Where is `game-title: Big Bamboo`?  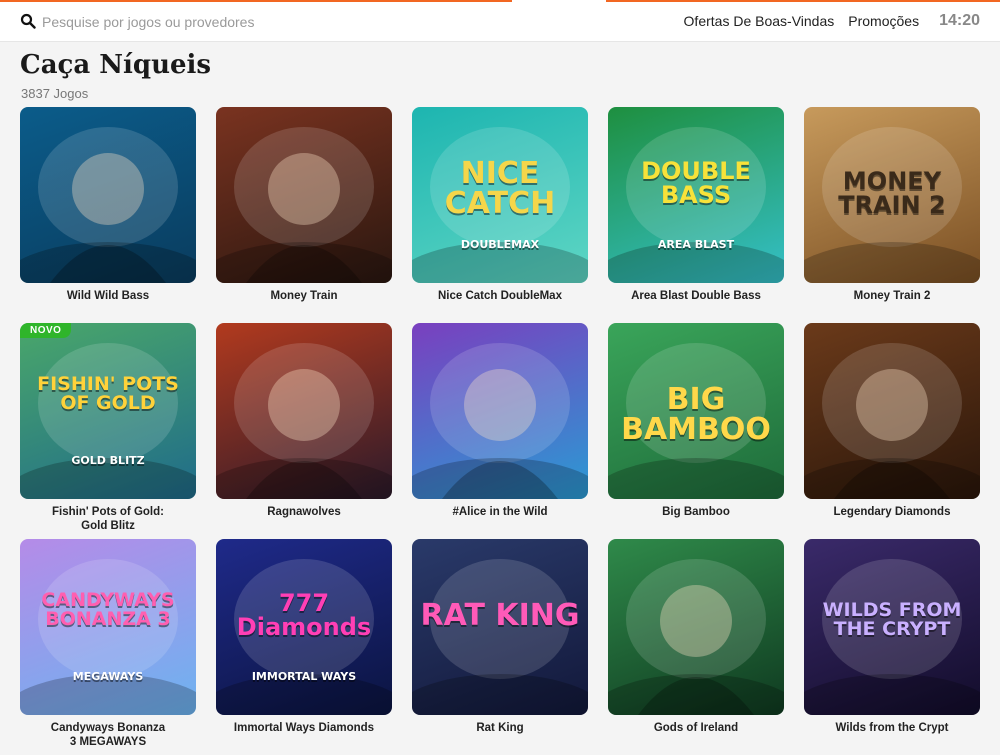
game-title: Big Bamboo is located at coordinates (696, 512).